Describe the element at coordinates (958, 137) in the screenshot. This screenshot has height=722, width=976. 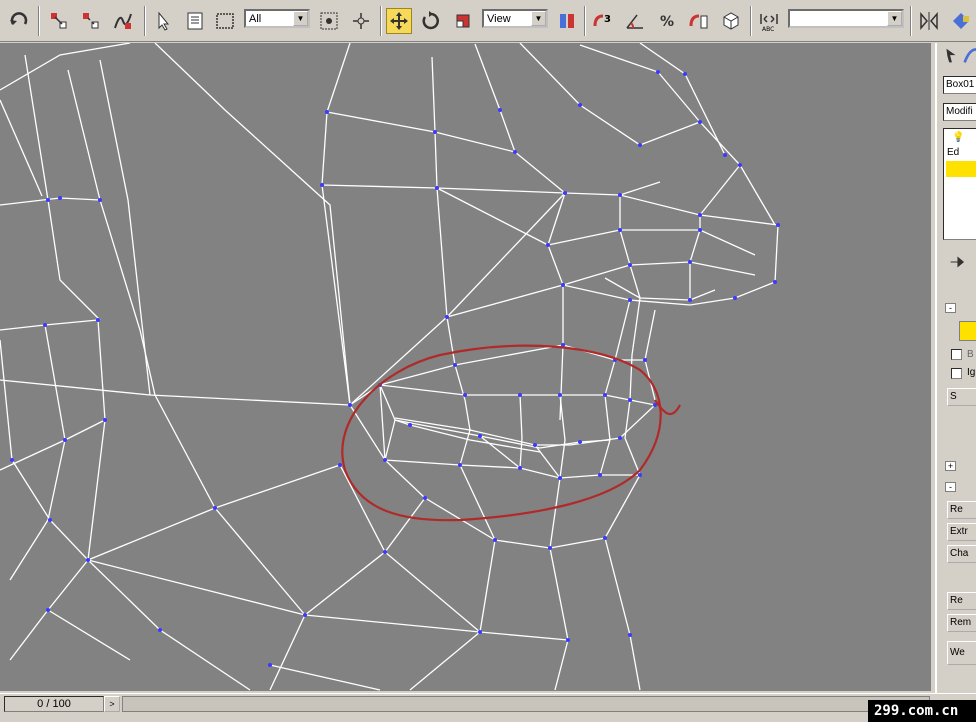
I see `lightbulb-icon: 💡` at that location.